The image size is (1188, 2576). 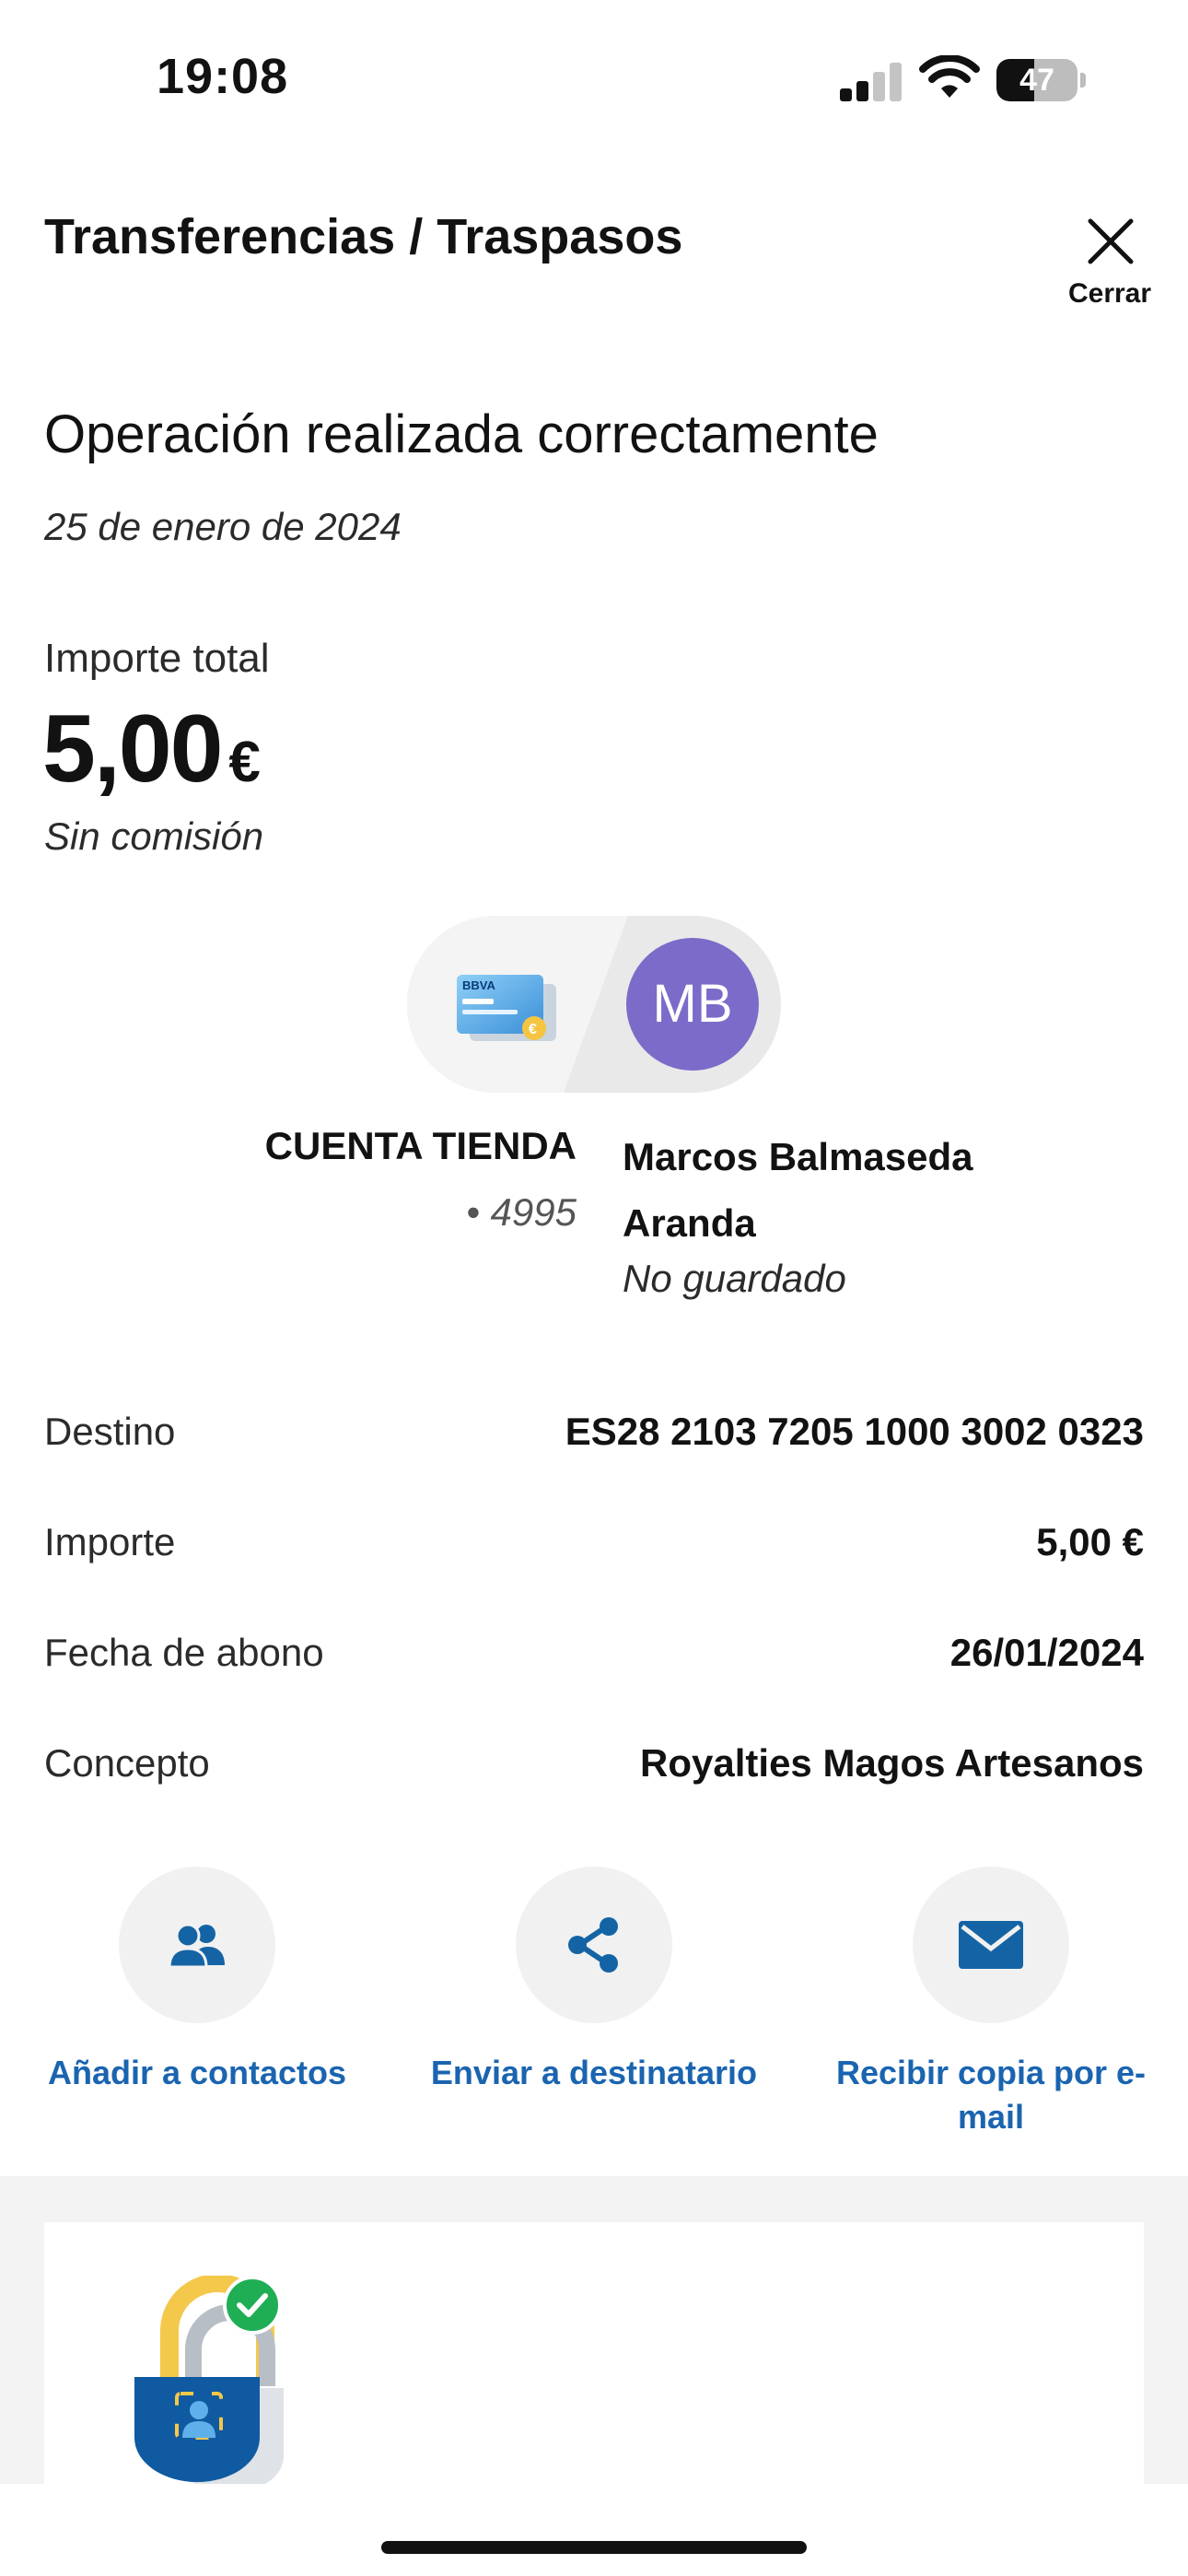 What do you see at coordinates (594, 2530) in the screenshot?
I see `home-area` at bounding box center [594, 2530].